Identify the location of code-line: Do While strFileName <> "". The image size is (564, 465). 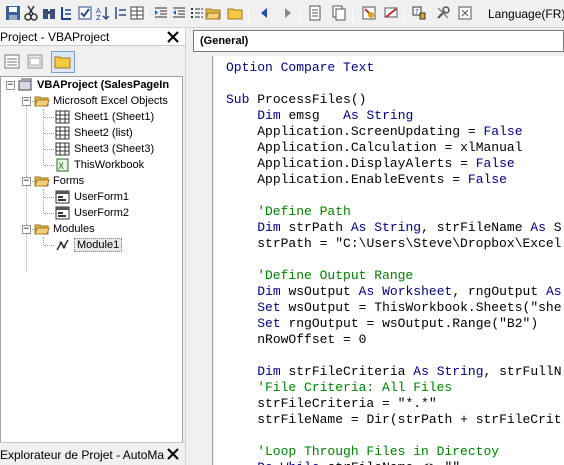
(343, 462).